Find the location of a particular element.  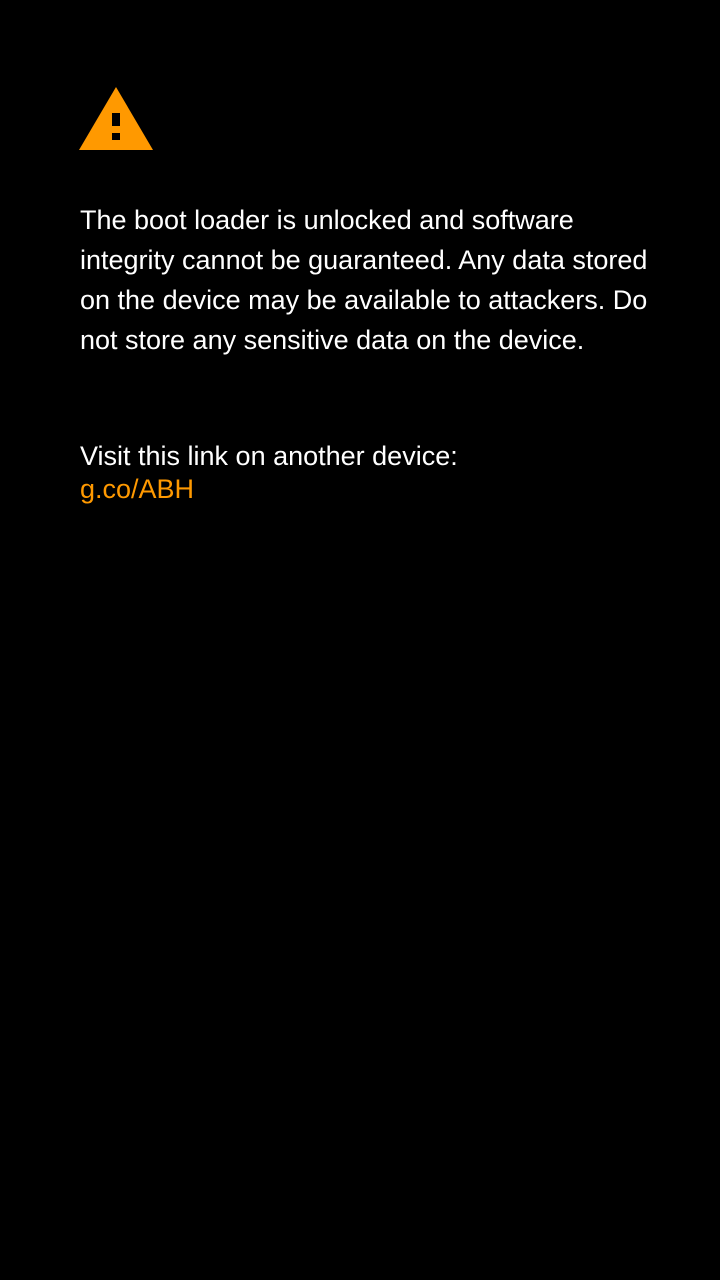

help-link: g.co/ABH is located at coordinates (137, 489).